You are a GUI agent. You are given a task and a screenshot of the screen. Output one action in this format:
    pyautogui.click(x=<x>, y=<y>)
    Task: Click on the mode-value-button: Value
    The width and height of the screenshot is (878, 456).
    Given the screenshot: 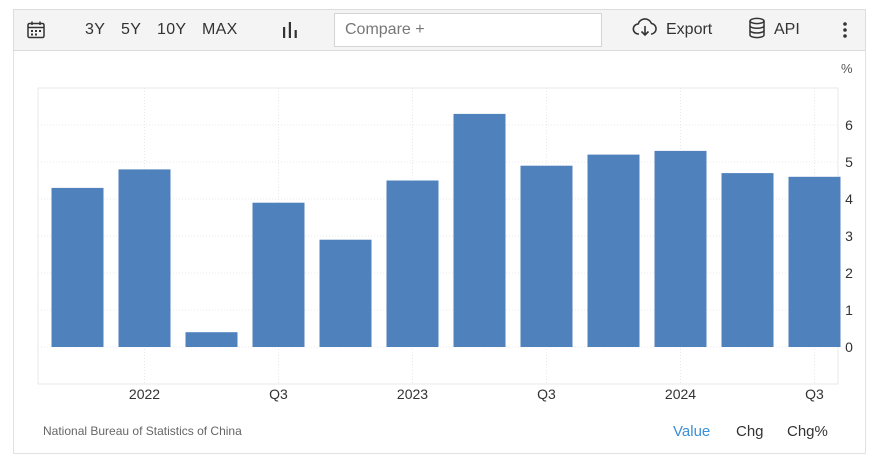 What is the action you would take?
    pyautogui.click(x=691, y=431)
    